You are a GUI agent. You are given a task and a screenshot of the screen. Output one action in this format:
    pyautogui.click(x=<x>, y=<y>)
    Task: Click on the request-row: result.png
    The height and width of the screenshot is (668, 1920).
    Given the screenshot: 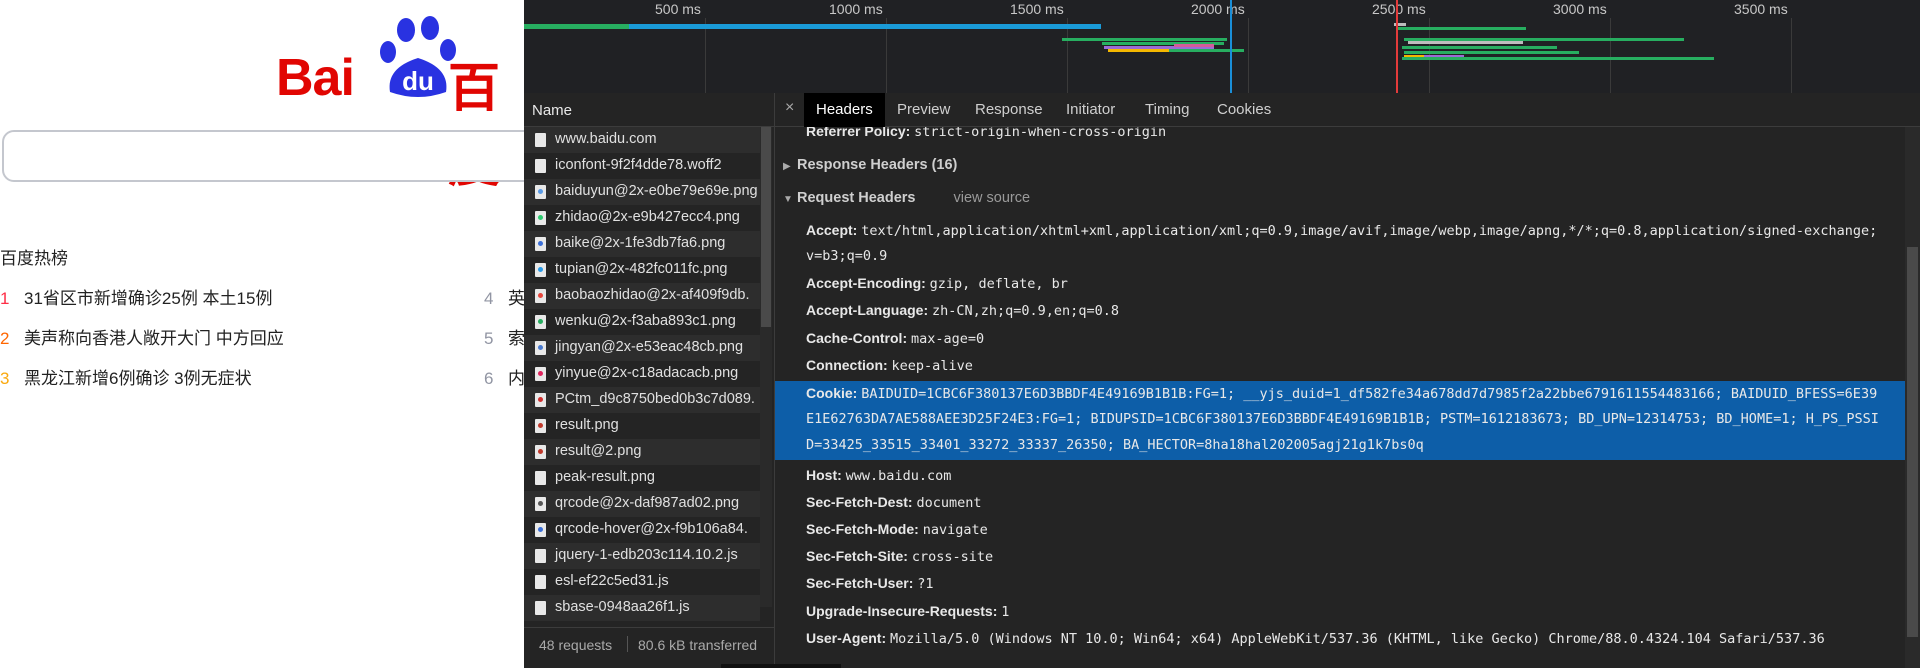 What is the action you would take?
    pyautogui.click(x=642, y=426)
    